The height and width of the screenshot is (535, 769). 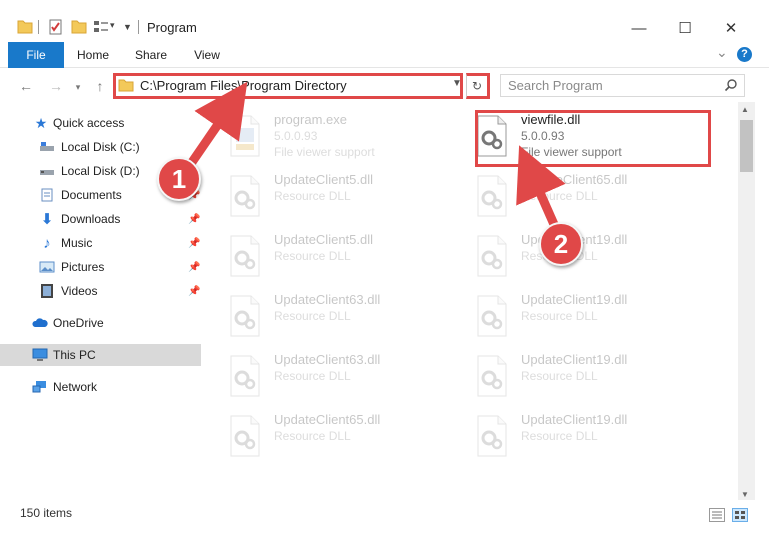 What do you see at coordinates (740, 515) in the screenshot?
I see `tiles-view-icon` at bounding box center [740, 515].